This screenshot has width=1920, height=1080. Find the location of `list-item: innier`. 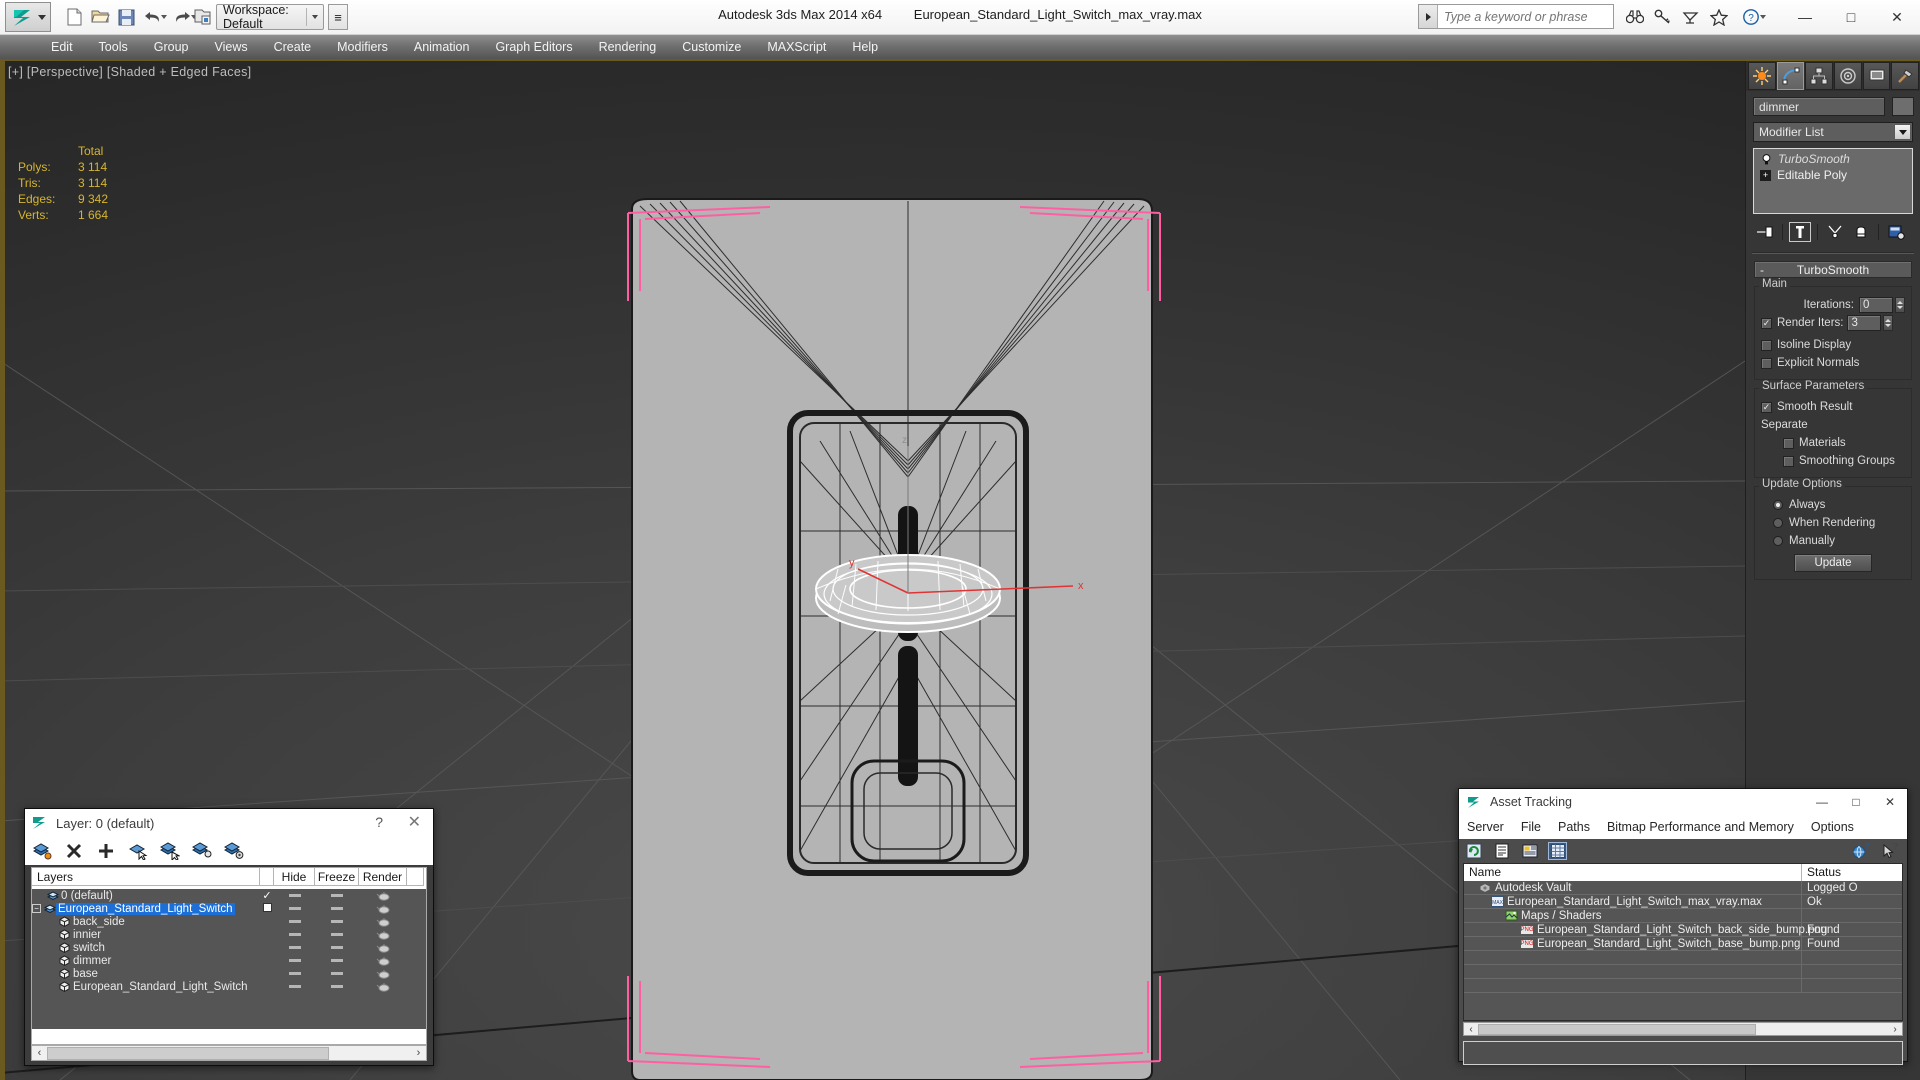

list-item: innier is located at coordinates (229, 934).